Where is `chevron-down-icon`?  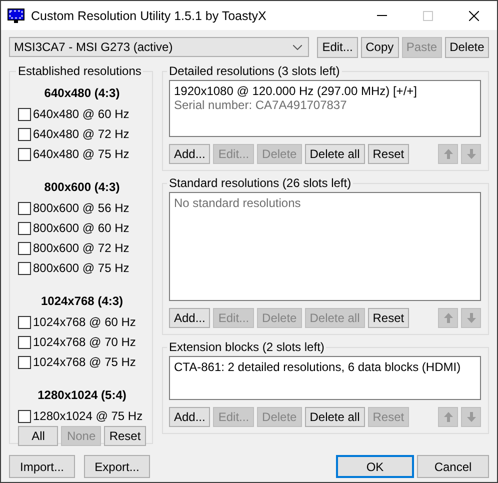 chevron-down-icon is located at coordinates (297, 47).